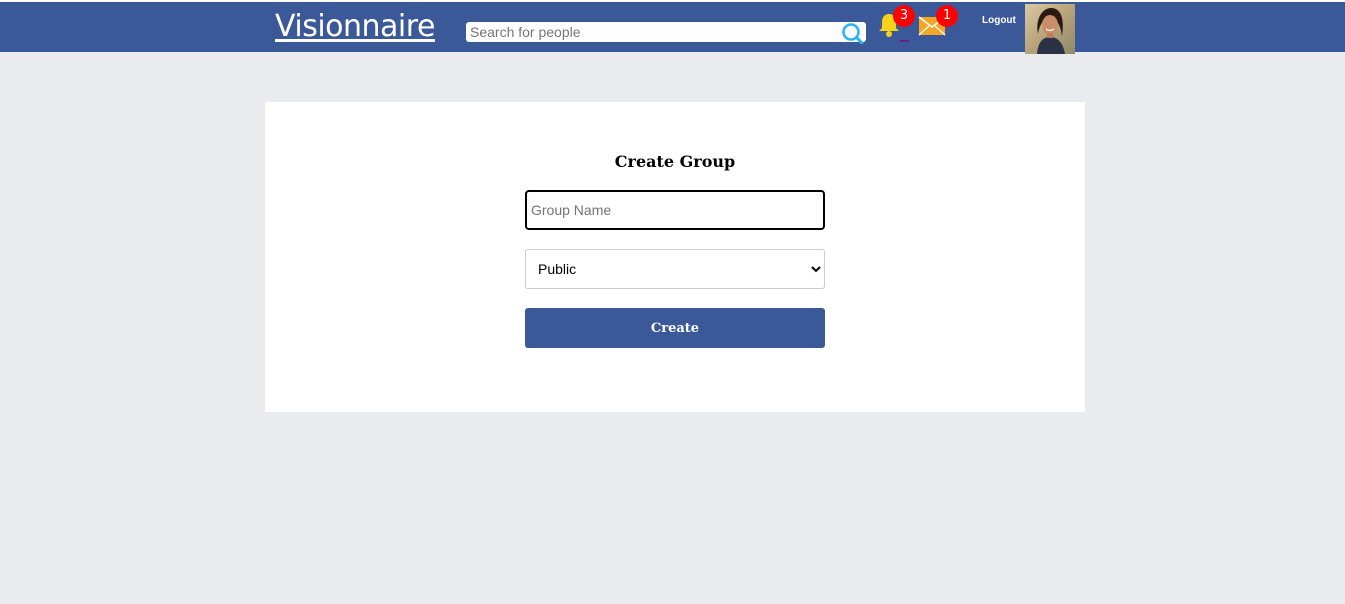 The height and width of the screenshot is (604, 1345). I want to click on privacy-select: Public, so click(675, 269).